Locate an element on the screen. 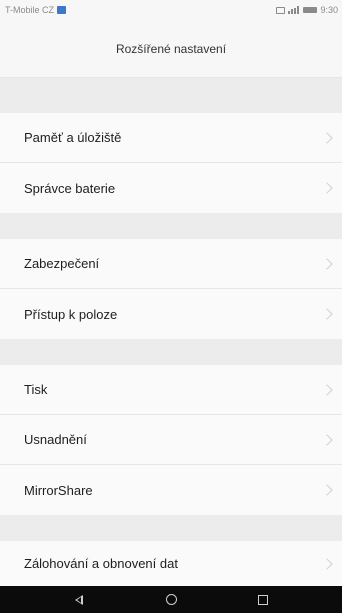  home-icon is located at coordinates (171, 599).